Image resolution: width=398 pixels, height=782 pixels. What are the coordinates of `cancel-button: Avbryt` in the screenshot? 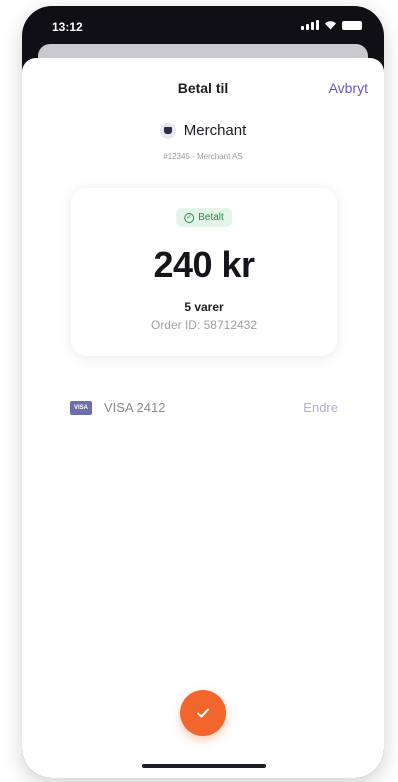 It's located at (348, 88).